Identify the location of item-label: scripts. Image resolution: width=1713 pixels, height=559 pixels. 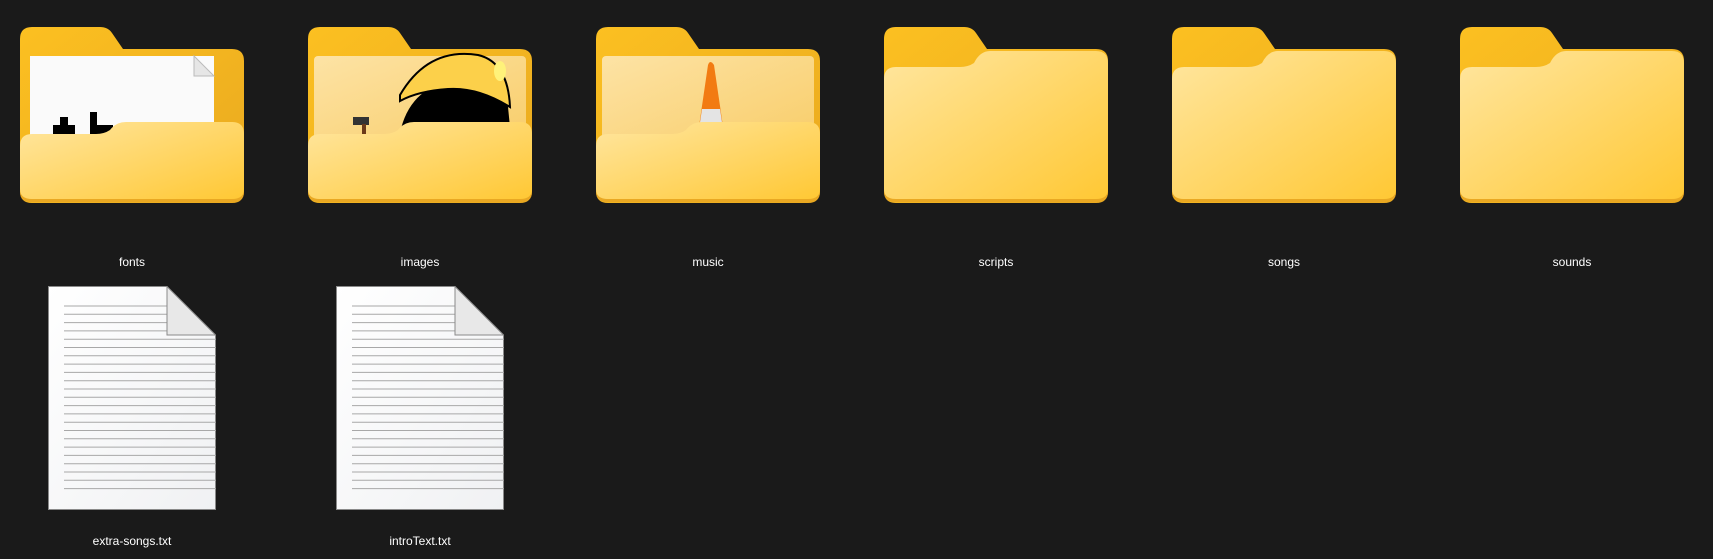
(996, 262).